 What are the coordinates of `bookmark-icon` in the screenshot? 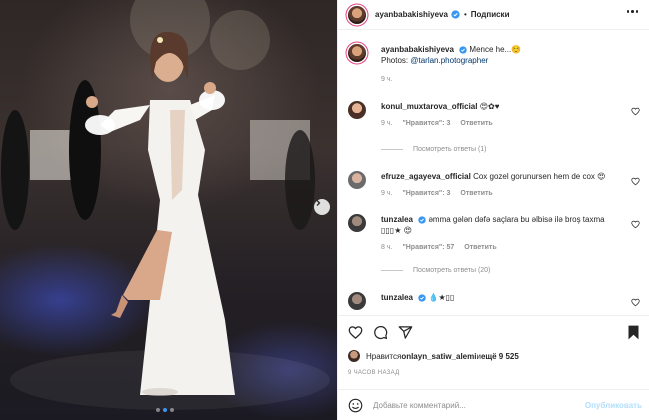 It's located at (633, 332).